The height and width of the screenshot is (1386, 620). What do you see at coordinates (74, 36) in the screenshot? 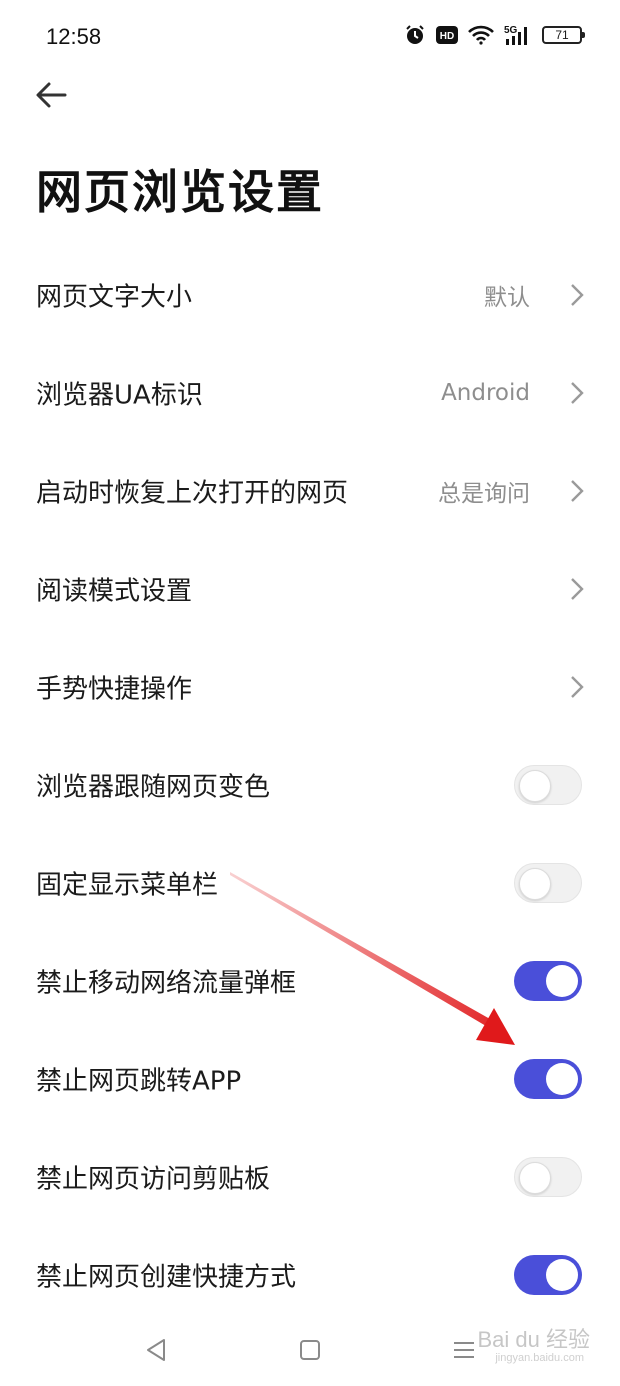
I see `status-time: 12:58` at bounding box center [74, 36].